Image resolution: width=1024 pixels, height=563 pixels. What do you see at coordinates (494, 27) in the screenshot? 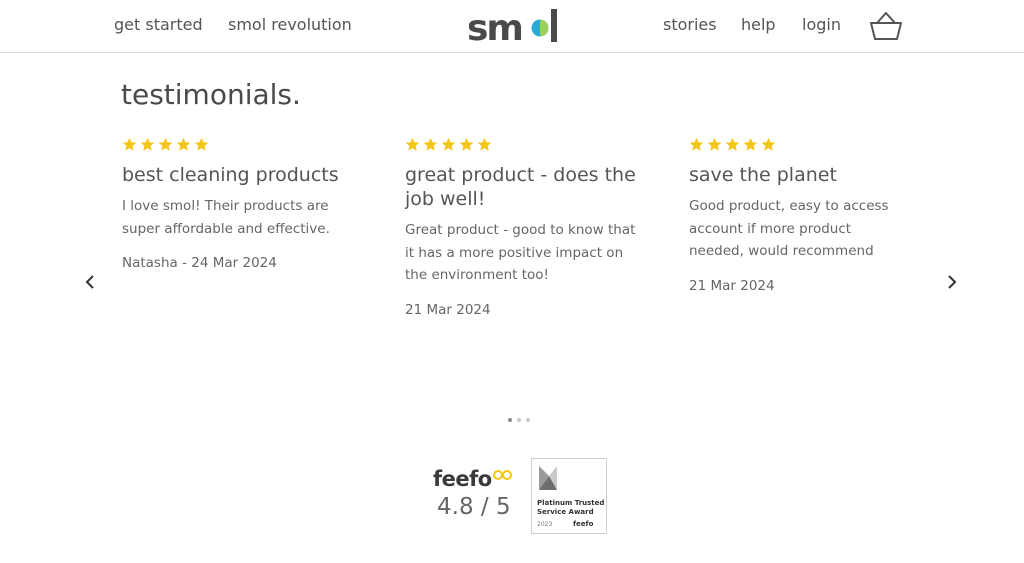
I see `svg-text: sm` at bounding box center [494, 27].